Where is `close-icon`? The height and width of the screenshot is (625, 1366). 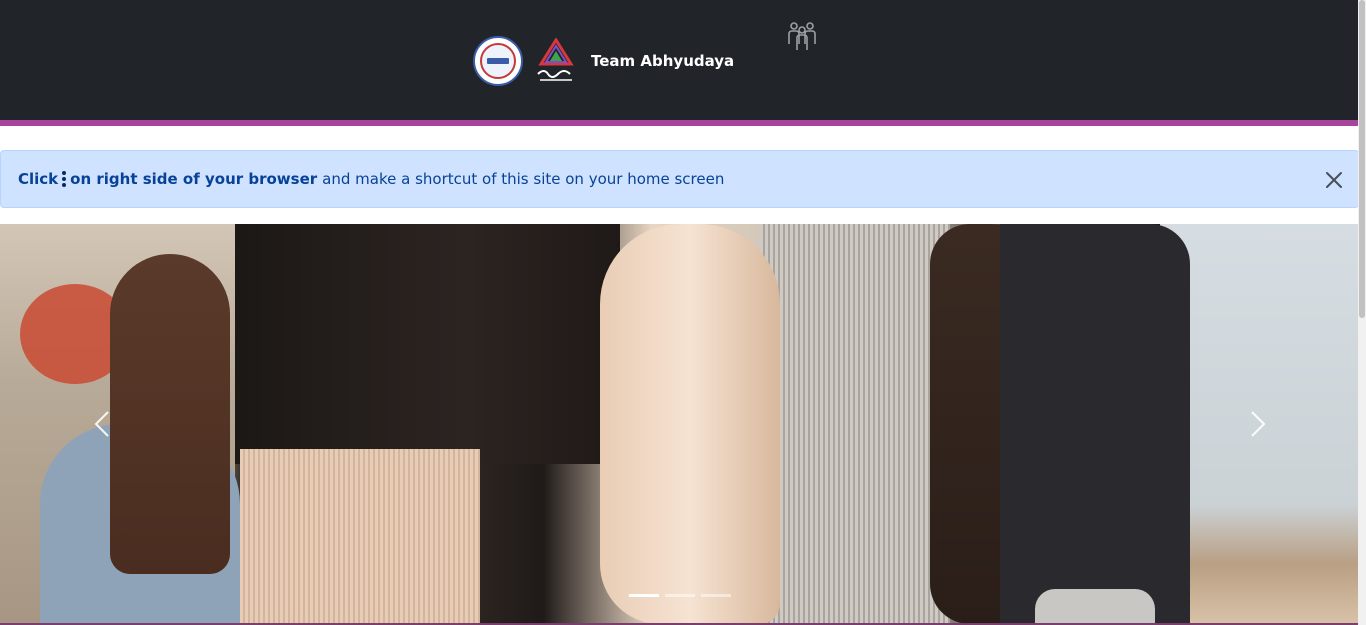
close-icon is located at coordinates (1334, 180).